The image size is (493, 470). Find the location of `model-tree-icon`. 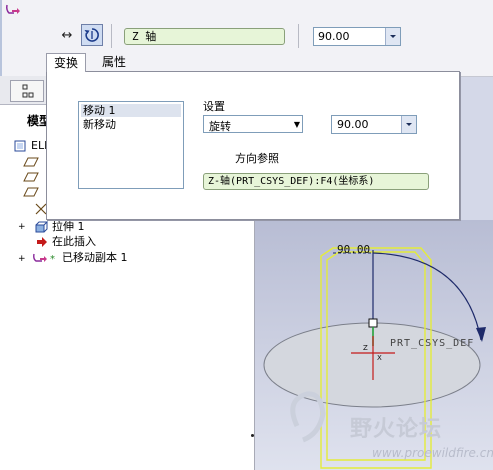

model-tree-icon is located at coordinates (28, 91).